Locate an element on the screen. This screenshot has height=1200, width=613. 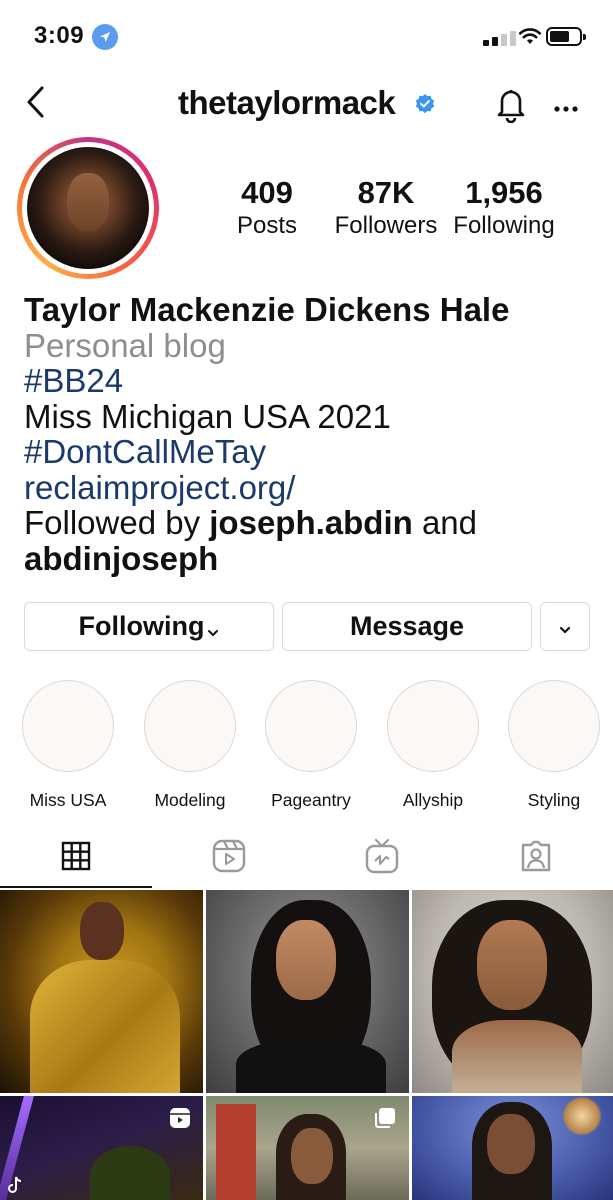
highlight-label: Allyship is located at coordinates (433, 800).